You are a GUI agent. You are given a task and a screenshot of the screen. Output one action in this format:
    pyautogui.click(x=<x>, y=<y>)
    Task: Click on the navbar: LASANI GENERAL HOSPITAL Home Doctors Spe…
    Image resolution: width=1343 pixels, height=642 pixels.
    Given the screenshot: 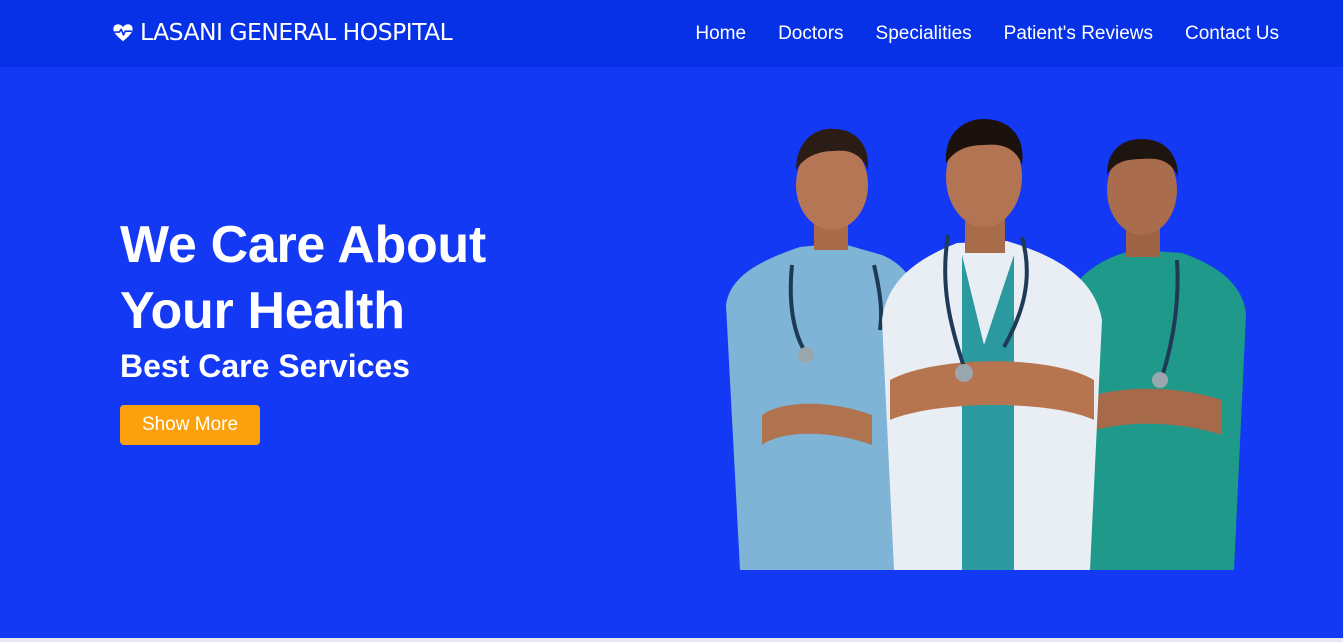 What is the action you would take?
    pyautogui.click(x=671, y=33)
    